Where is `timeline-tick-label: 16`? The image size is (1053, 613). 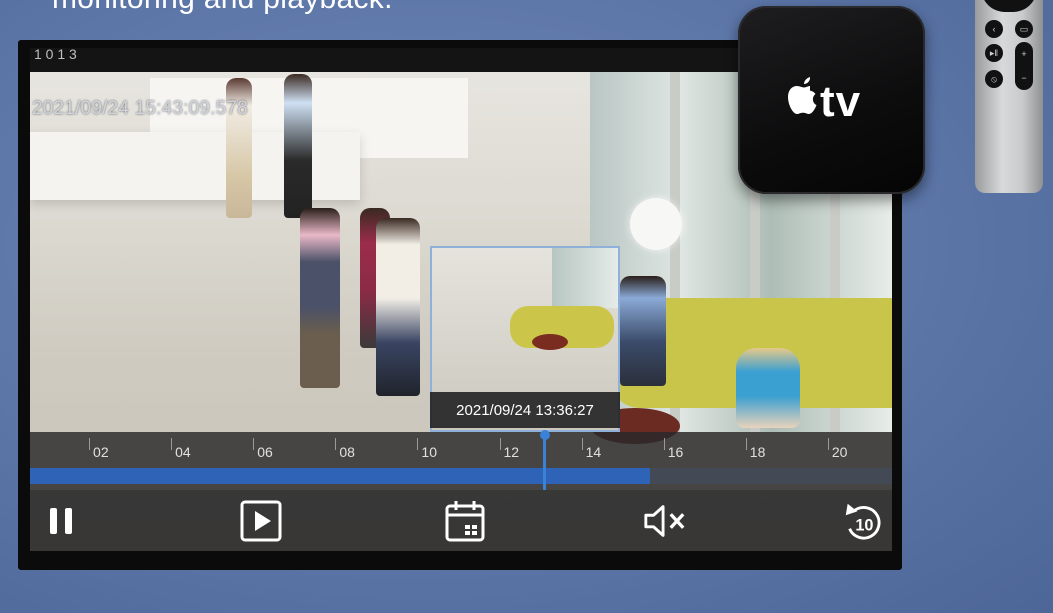 timeline-tick-label: 16 is located at coordinates (675, 452).